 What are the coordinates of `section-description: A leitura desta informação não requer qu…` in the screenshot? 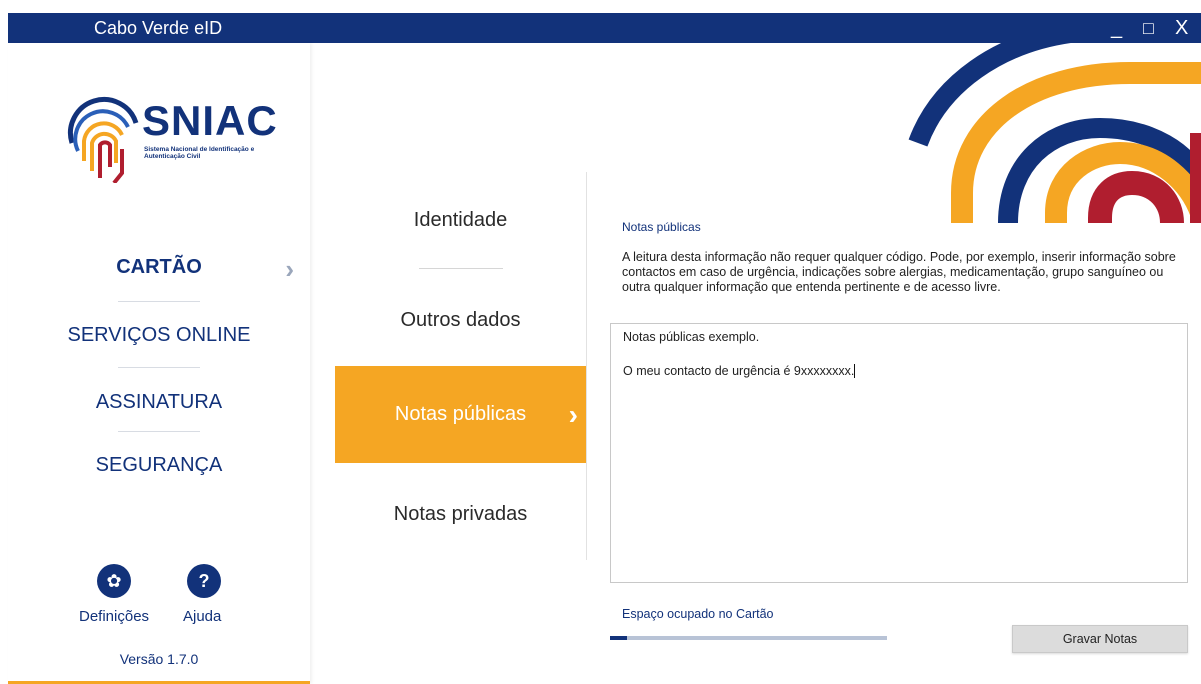 It's located at (899, 272).